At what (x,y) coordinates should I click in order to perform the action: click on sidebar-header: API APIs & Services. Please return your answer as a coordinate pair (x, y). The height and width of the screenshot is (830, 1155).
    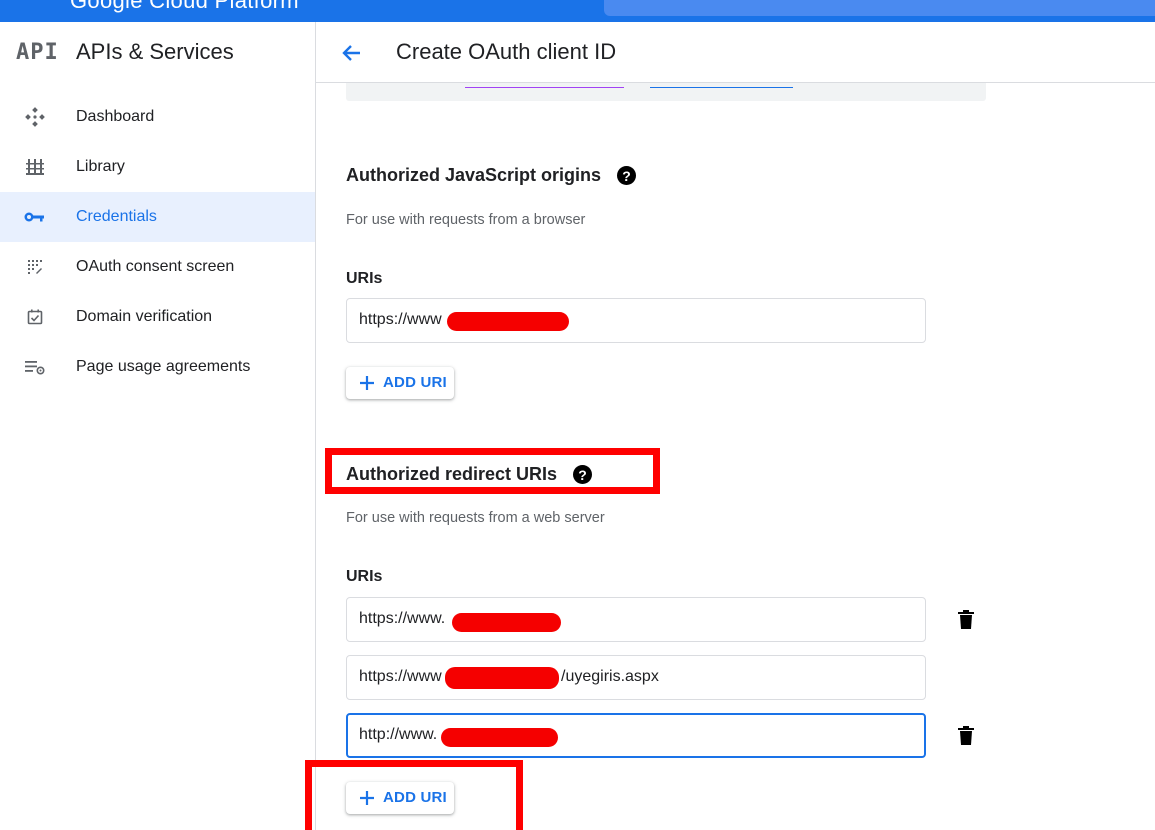
    Looking at the image, I should click on (157, 52).